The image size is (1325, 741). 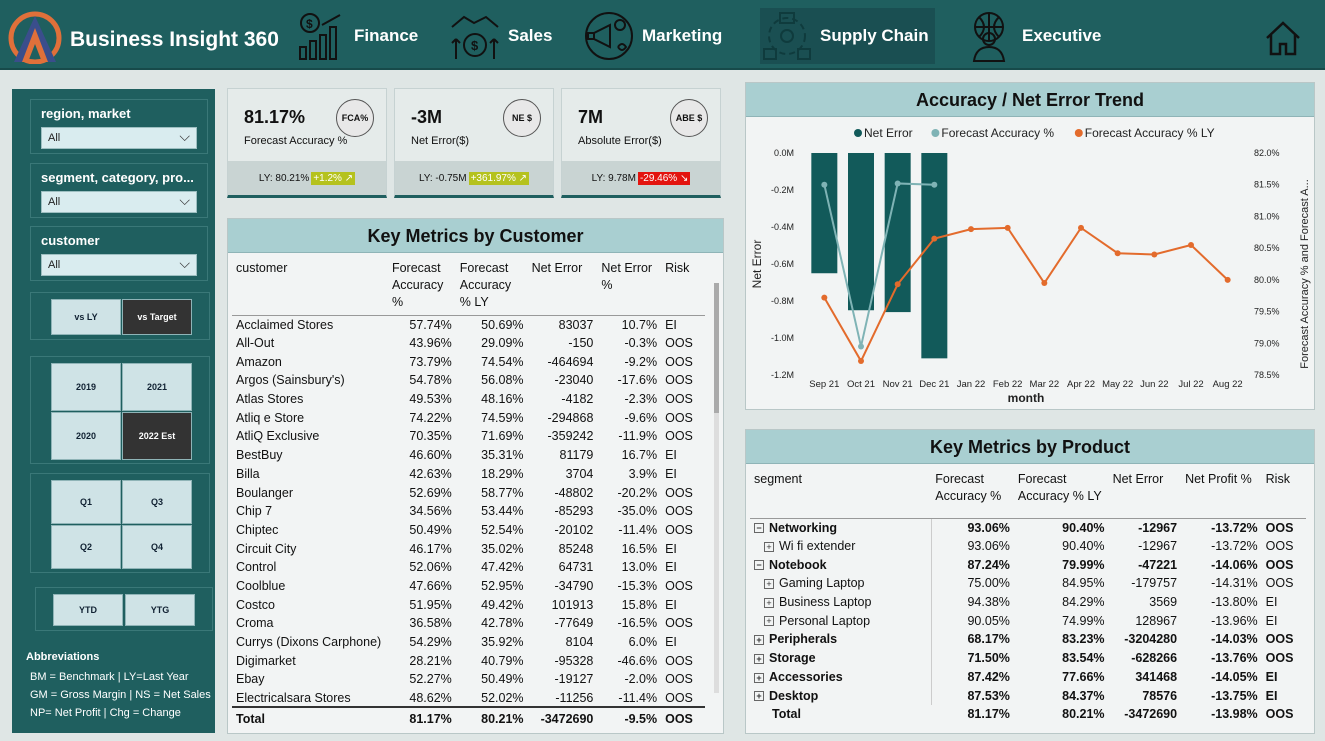 I want to click on segment-dropdown: All, so click(x=119, y=202).